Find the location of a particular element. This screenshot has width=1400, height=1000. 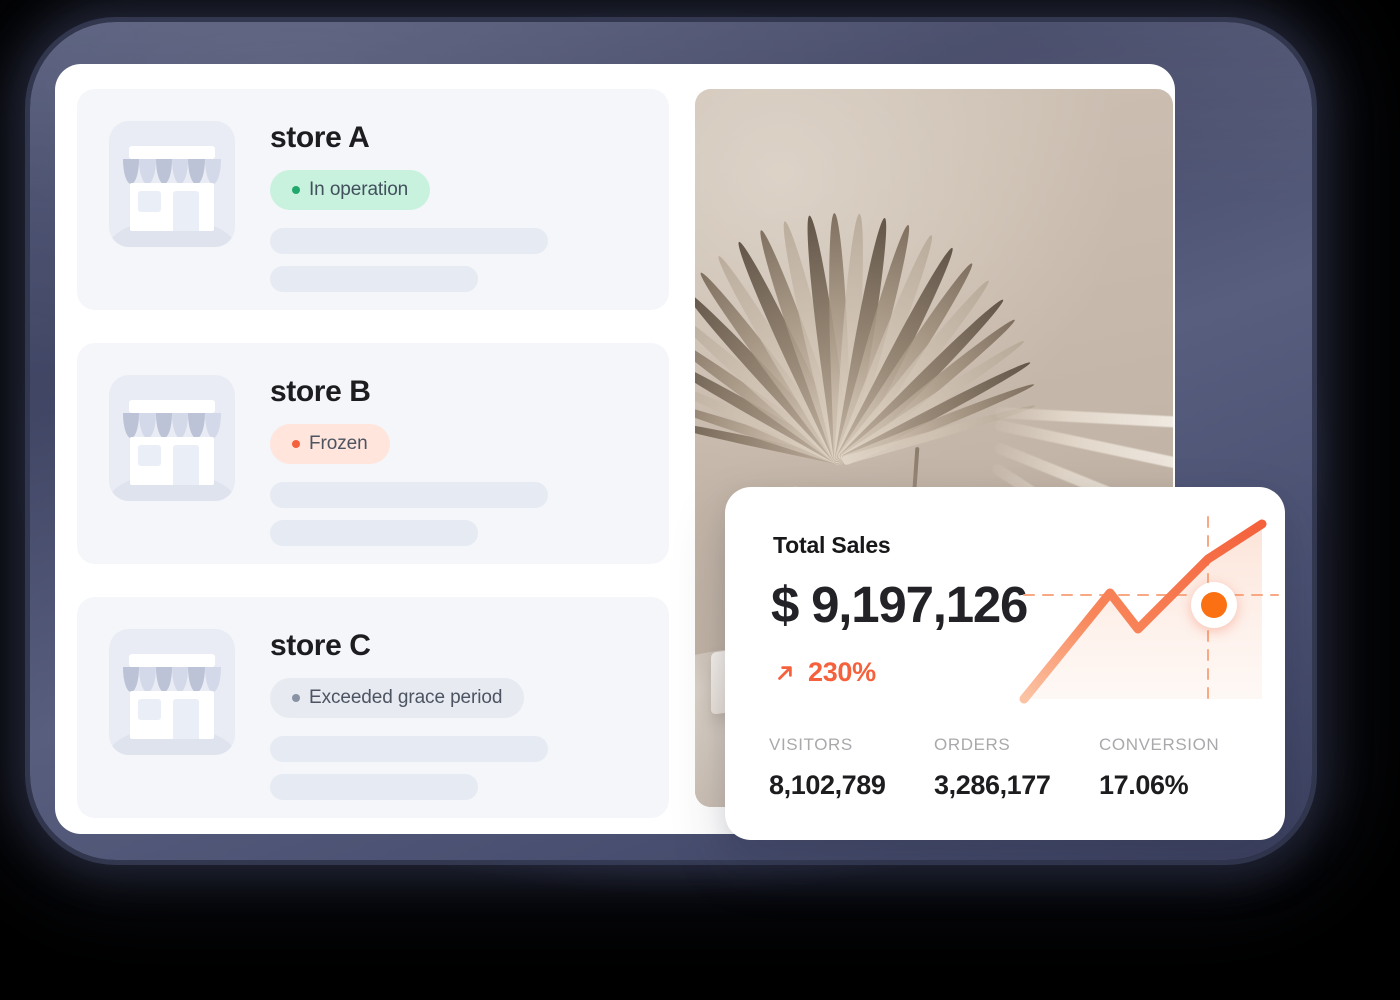

status-label: Exceeded grace period is located at coordinates (406, 697).